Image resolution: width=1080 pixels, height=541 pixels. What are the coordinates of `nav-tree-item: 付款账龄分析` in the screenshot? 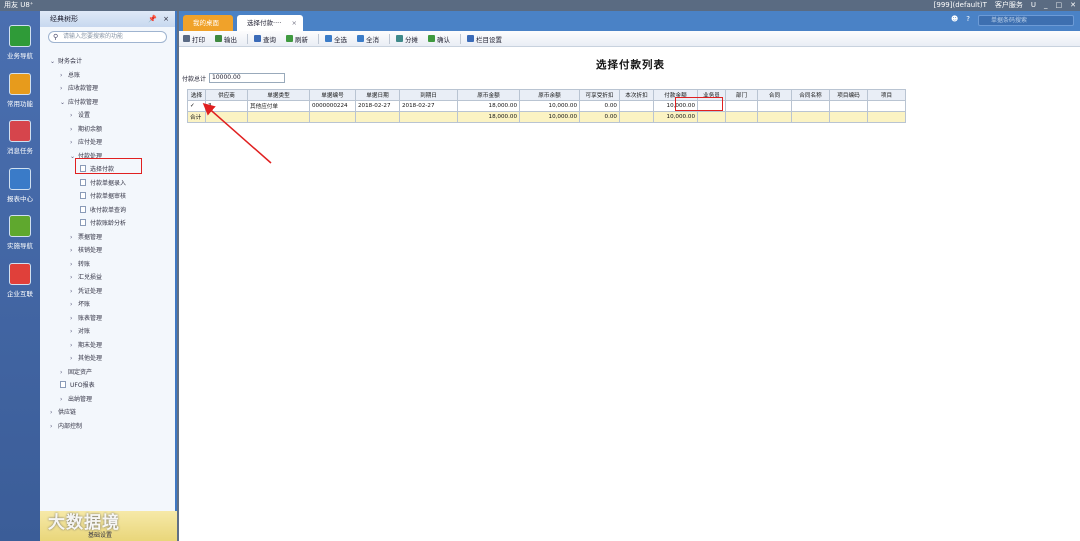 It's located at (103, 222).